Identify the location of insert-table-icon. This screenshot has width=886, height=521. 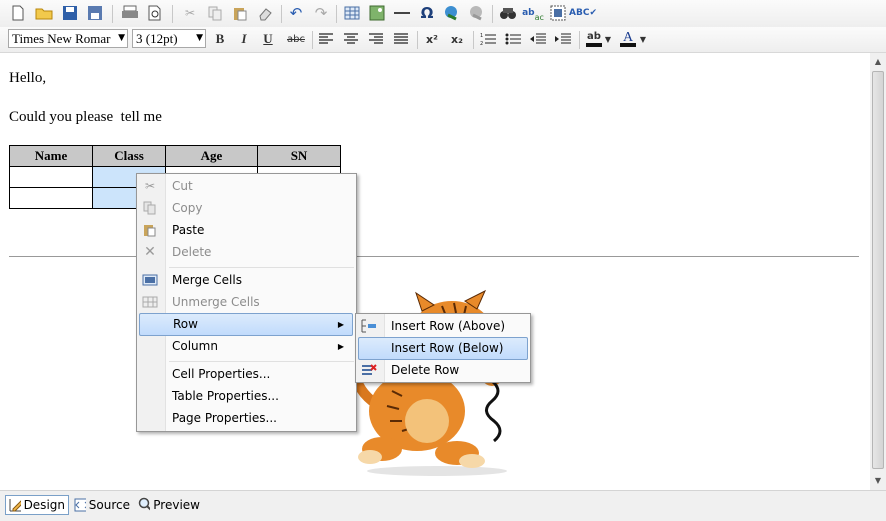
(352, 13).